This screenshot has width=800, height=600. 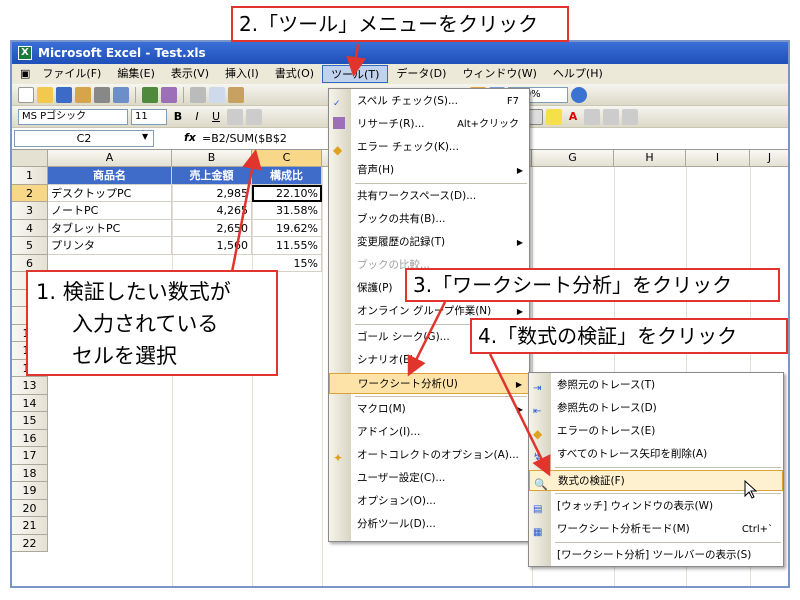 I want to click on callout-step-1: 1. 検証したい数式が 入力されている セルを選択, so click(x=152, y=323).